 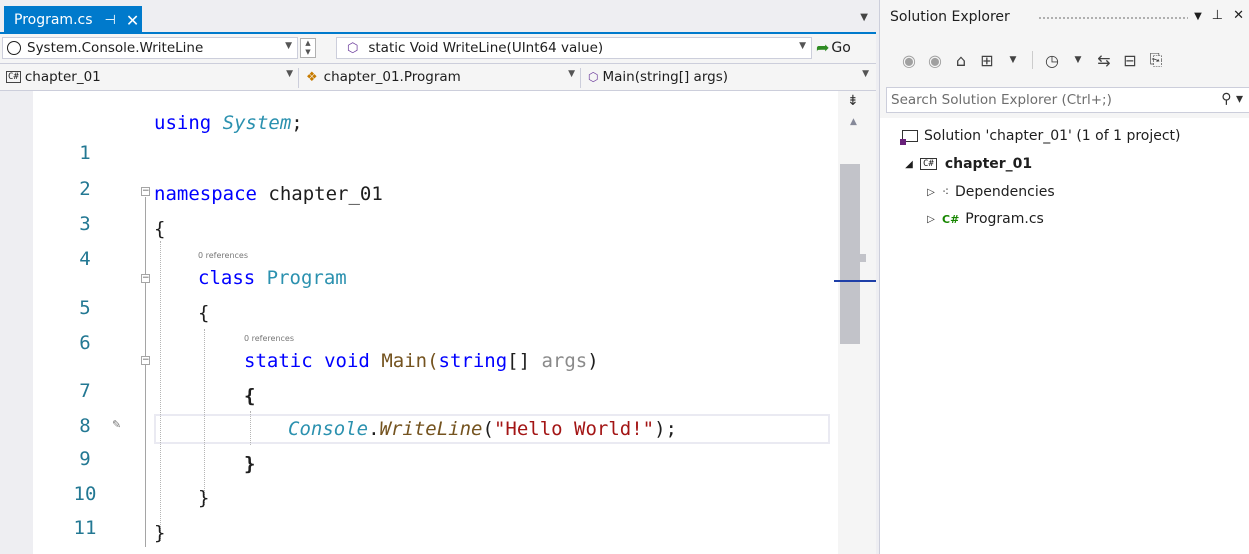 What do you see at coordinates (665, 77) in the screenshot?
I see `method-combo-value: Main(string[] args)` at bounding box center [665, 77].